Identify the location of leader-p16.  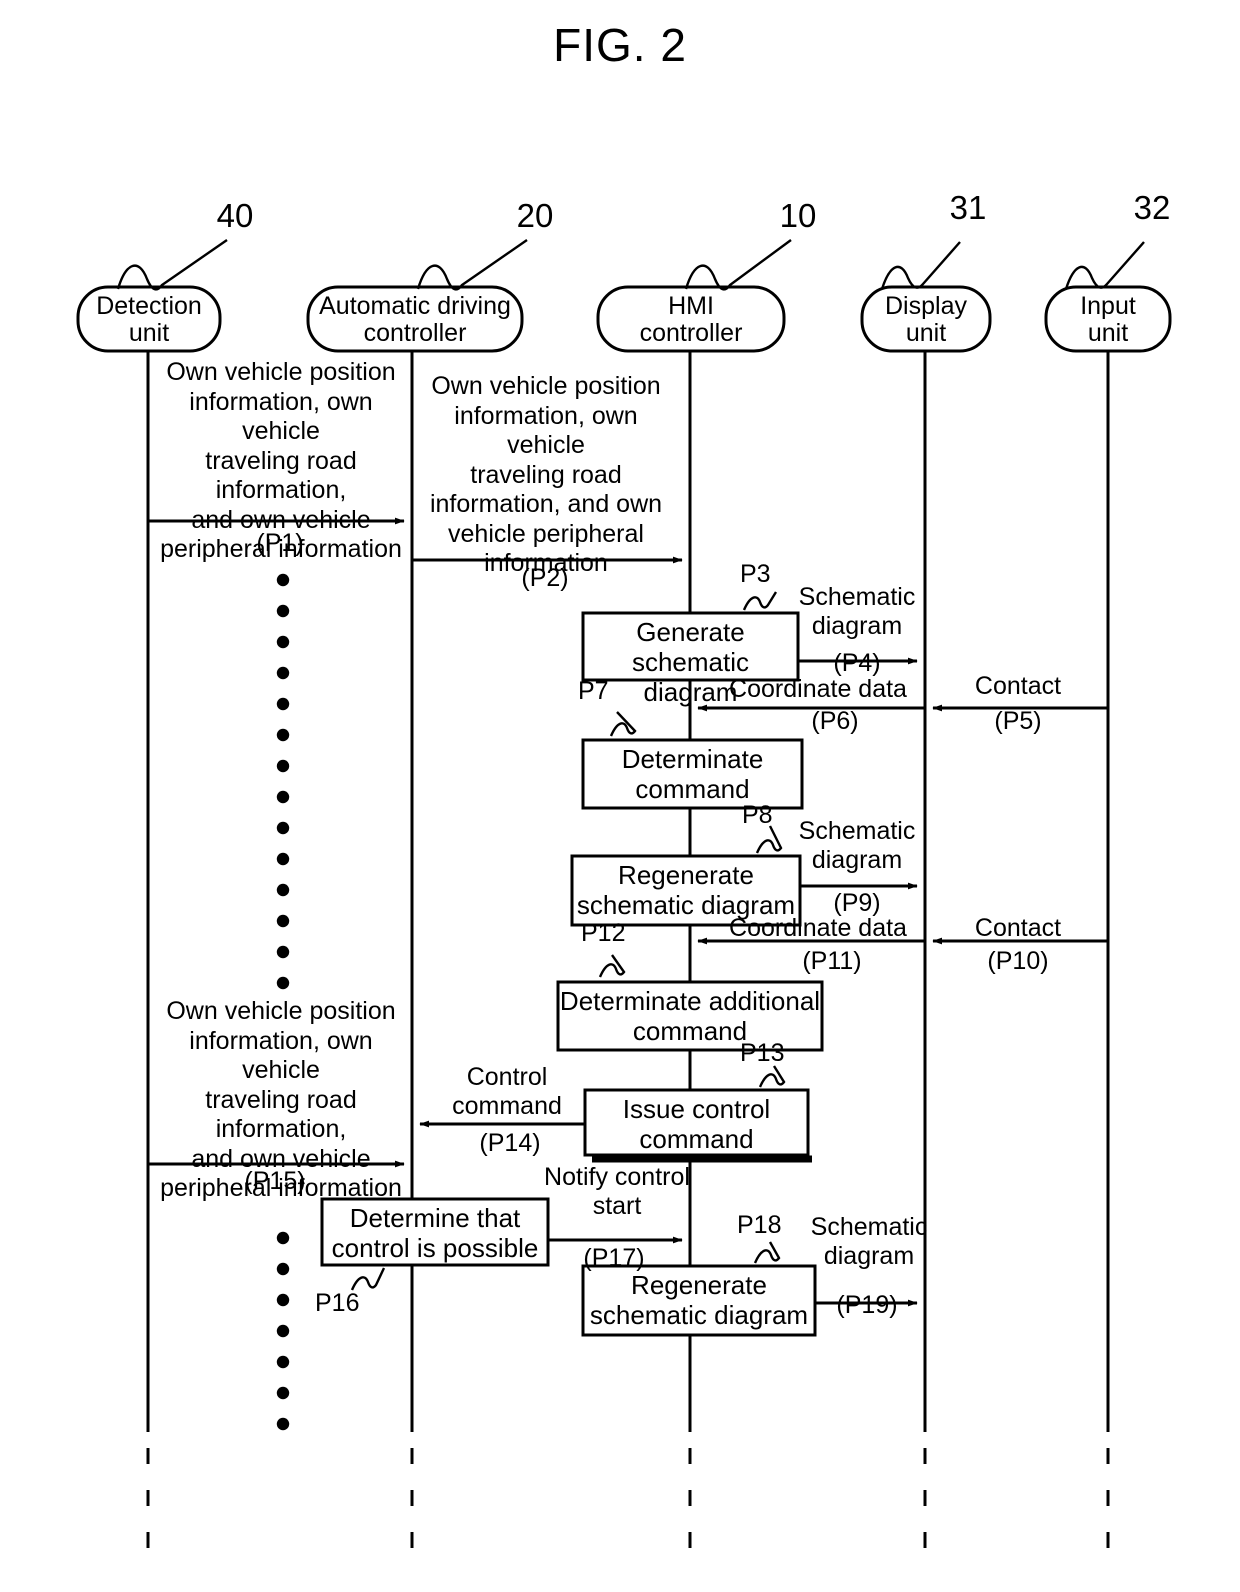
(368, 1279).